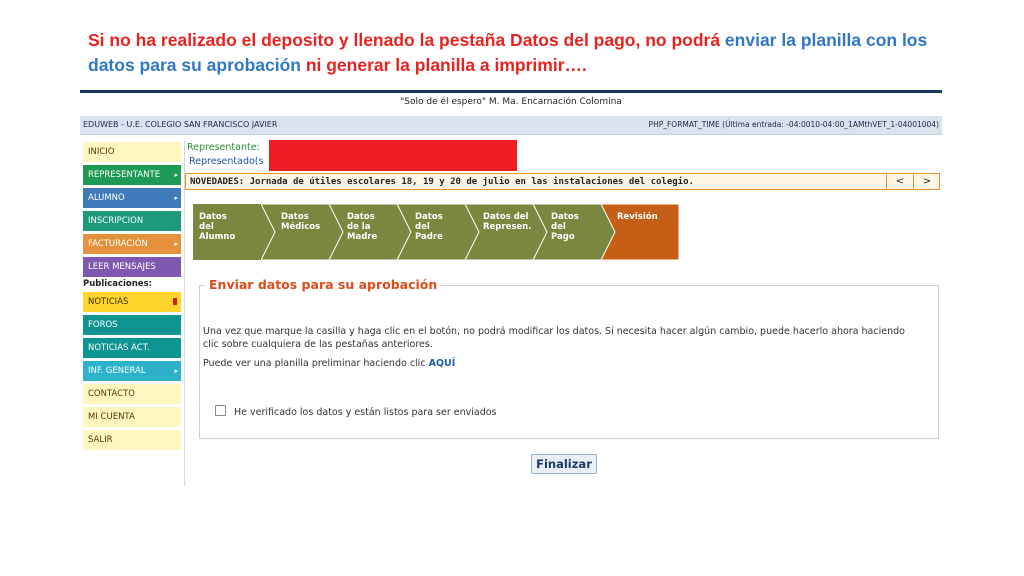 The height and width of the screenshot is (576, 1024). Describe the element at coordinates (511, 91) in the screenshot. I see `top-rule` at that location.